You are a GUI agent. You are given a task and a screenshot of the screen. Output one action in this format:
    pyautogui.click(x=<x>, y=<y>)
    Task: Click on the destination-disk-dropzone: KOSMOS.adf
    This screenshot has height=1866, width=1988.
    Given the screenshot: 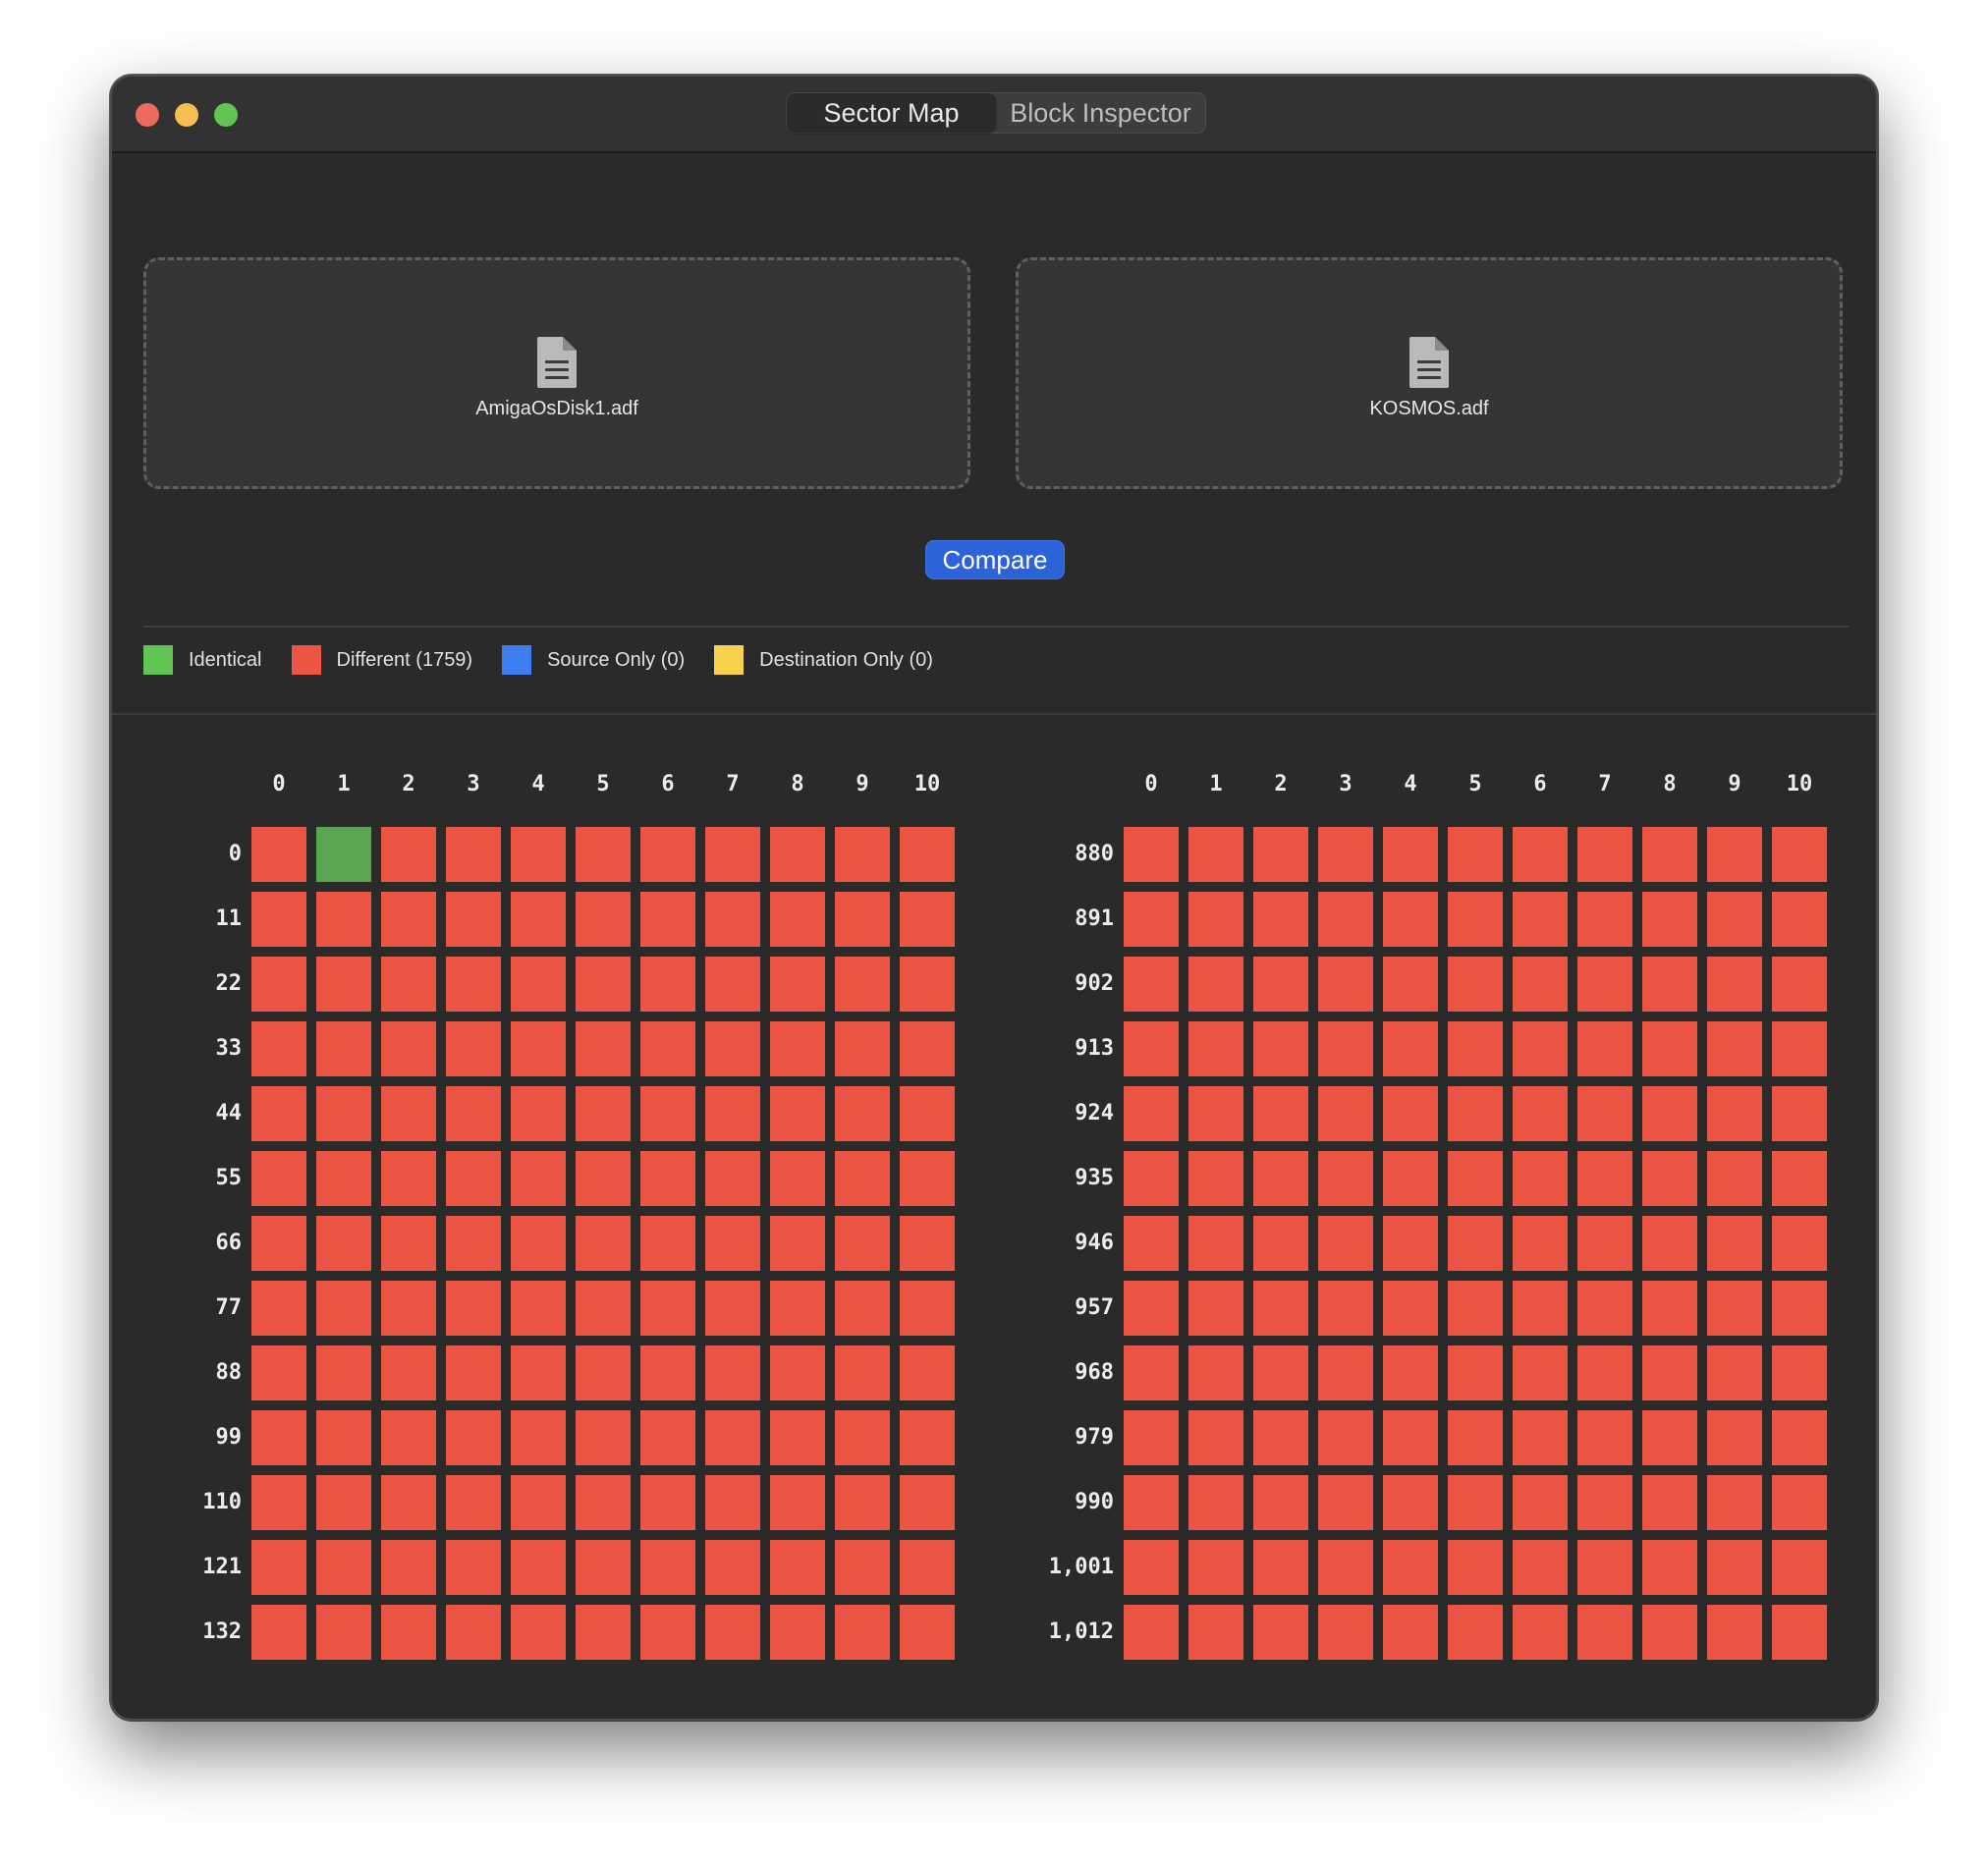 What is the action you would take?
    pyautogui.click(x=1429, y=373)
    